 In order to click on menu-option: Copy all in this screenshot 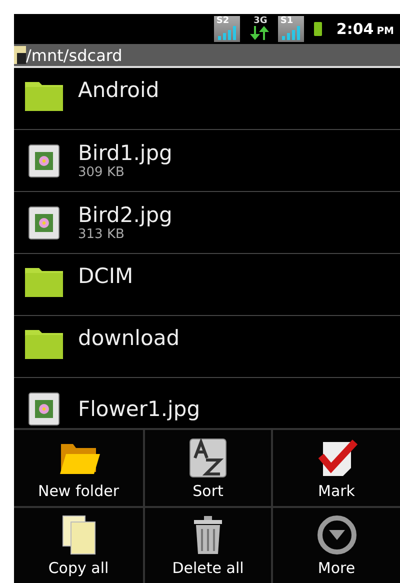, I will do `click(79, 544)`.